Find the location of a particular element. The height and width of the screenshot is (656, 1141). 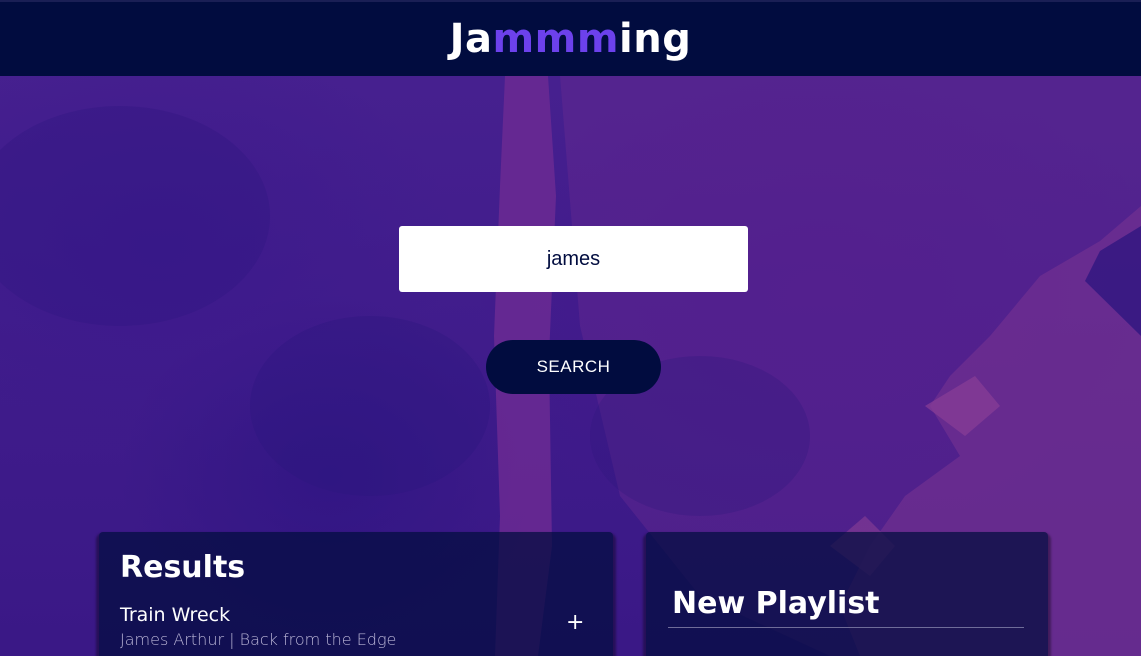

track-name: Train Wreck is located at coordinates (175, 615).